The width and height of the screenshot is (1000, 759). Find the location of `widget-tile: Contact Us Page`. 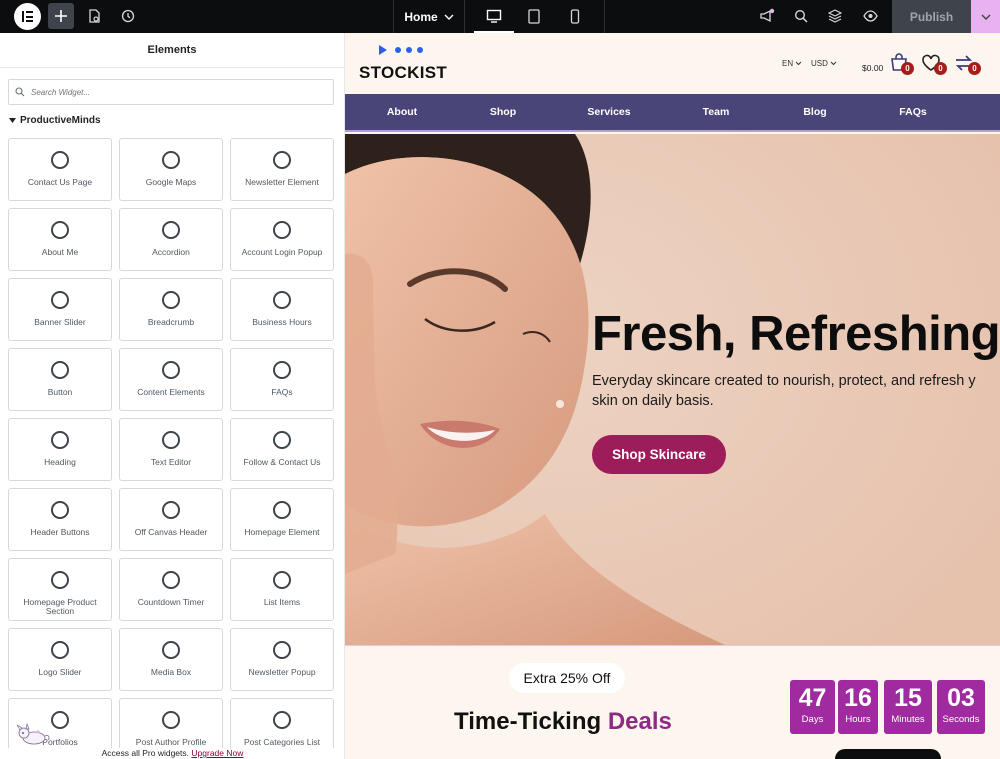

widget-tile: Contact Us Page is located at coordinates (60, 169).